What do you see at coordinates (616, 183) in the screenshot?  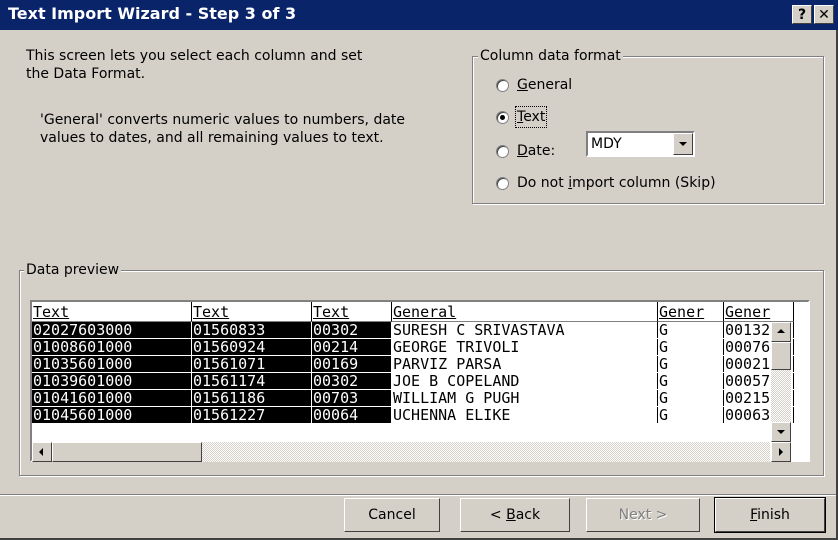 I see `radio-skip-label: Do not import column (Skip)` at bounding box center [616, 183].